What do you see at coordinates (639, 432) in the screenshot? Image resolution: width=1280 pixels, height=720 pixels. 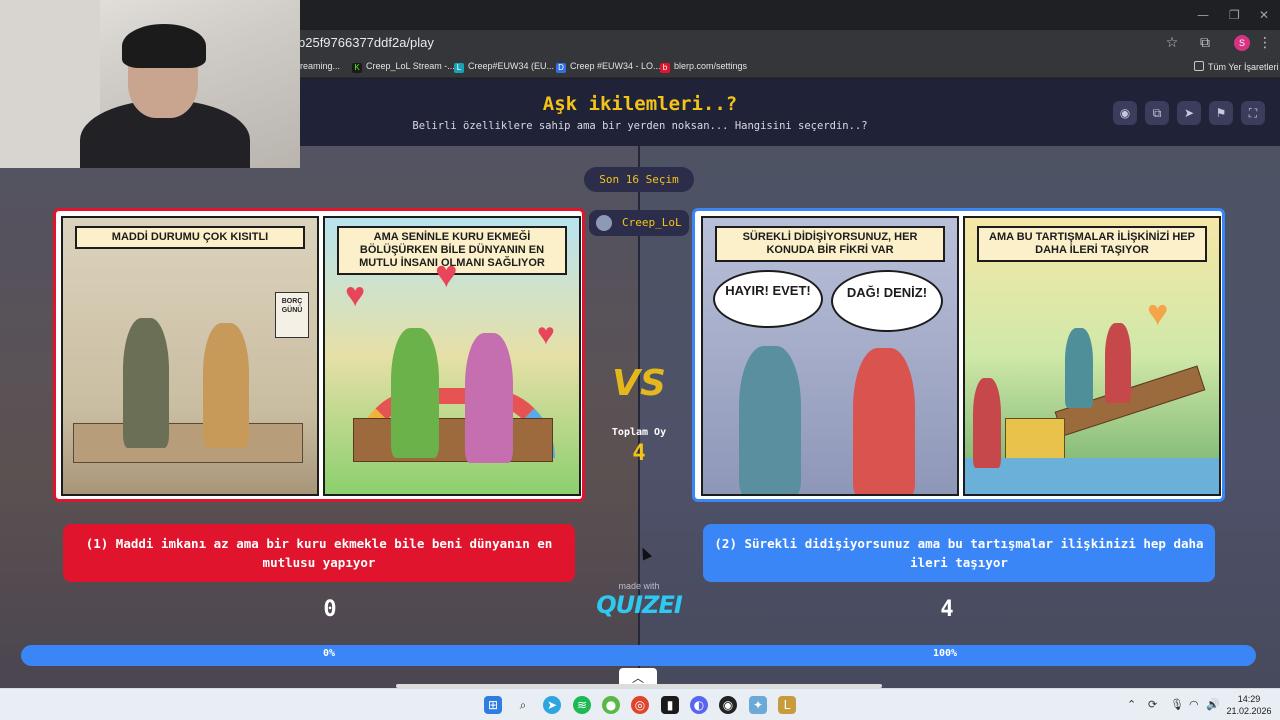 I see `total-votes-label: Toplam Oy` at bounding box center [639, 432].